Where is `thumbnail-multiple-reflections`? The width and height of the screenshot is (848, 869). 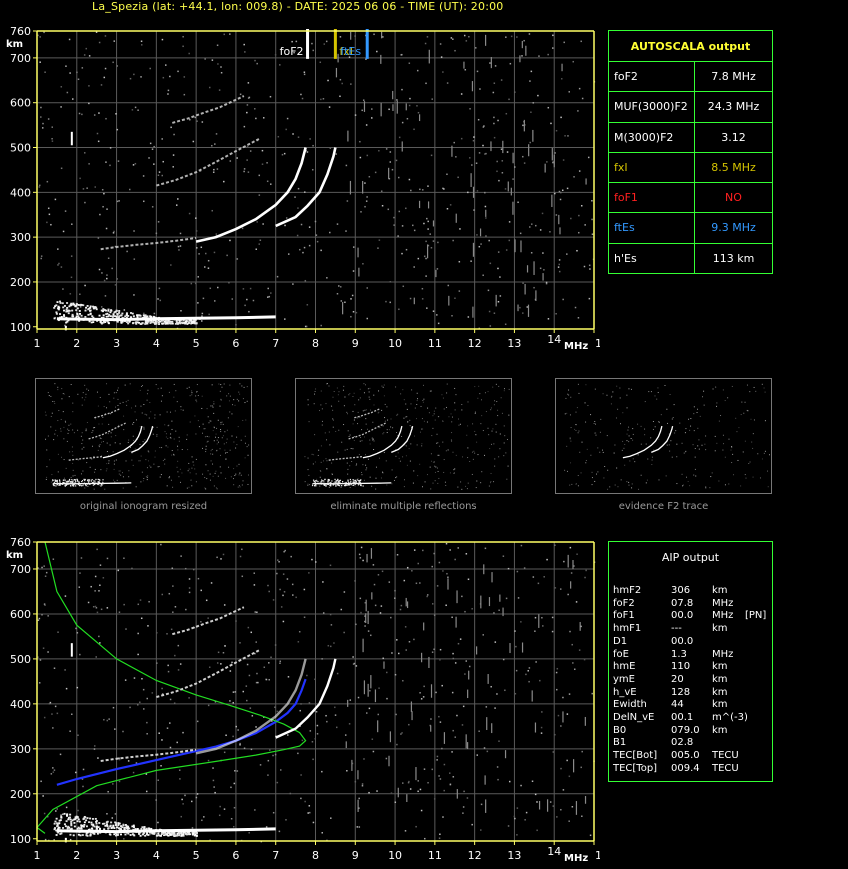 thumbnail-multiple-reflections is located at coordinates (403, 436).